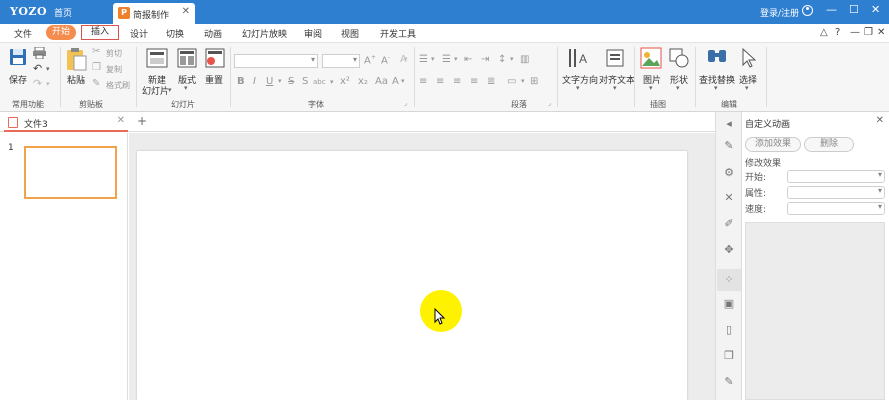 The image size is (889, 400). Describe the element at coordinates (406, 59) in the screenshot. I see `clear-format-dropdown-icon: ▾` at that location.